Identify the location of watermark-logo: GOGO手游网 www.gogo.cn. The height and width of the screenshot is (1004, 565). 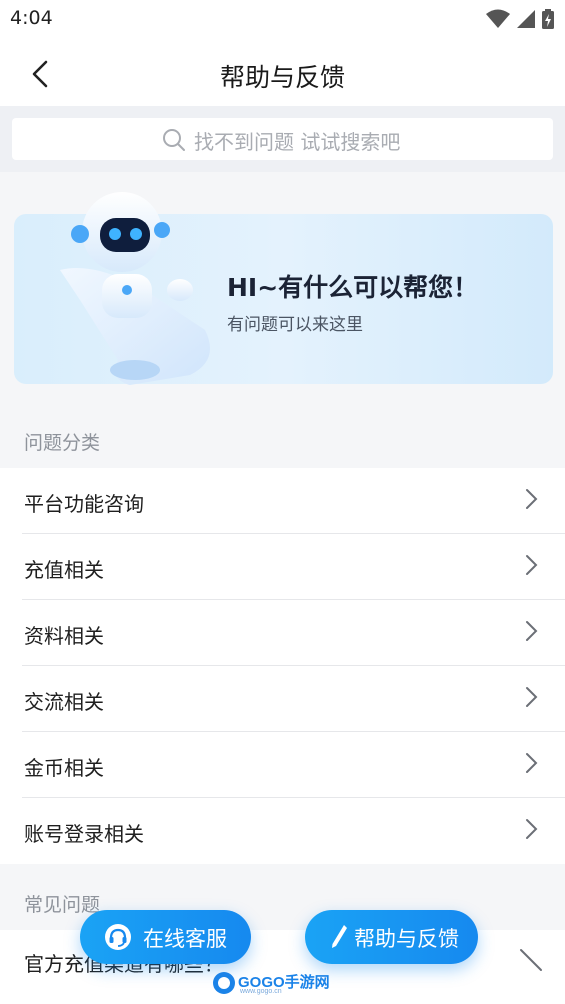
(272, 983).